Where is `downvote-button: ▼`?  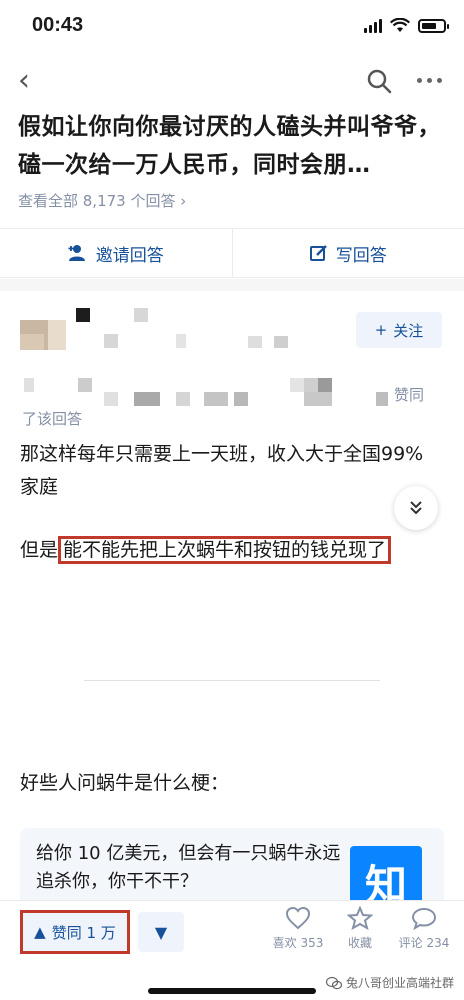
downvote-button: ▼ is located at coordinates (161, 932).